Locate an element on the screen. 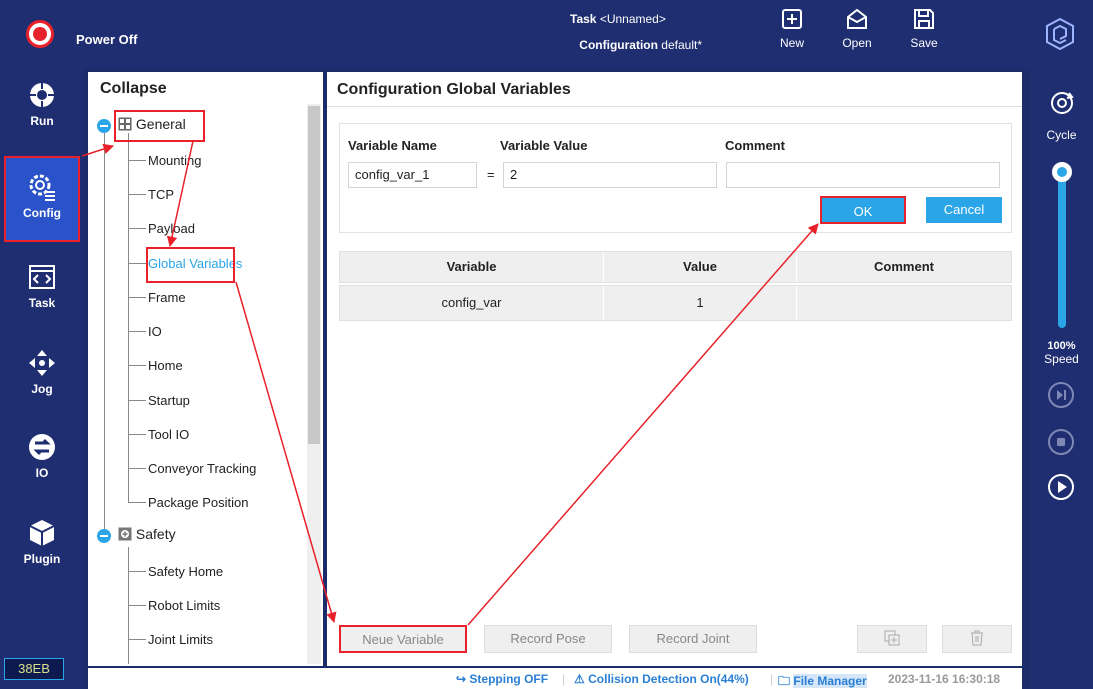 Image resolution: width=1093 pixels, height=689 pixels. nav-jog-label: Jog is located at coordinates (42, 389).